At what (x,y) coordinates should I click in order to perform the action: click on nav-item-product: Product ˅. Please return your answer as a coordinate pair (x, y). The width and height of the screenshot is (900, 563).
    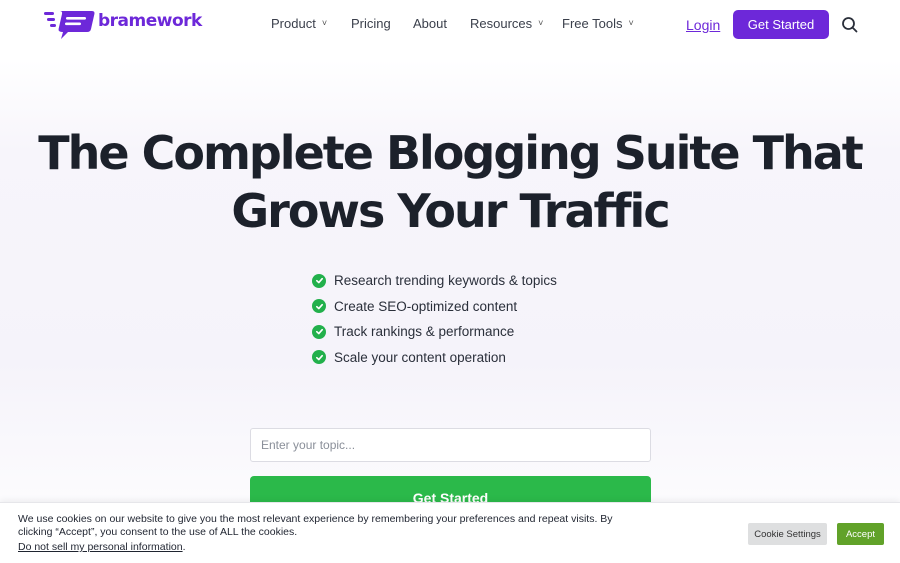
    Looking at the image, I should click on (299, 23).